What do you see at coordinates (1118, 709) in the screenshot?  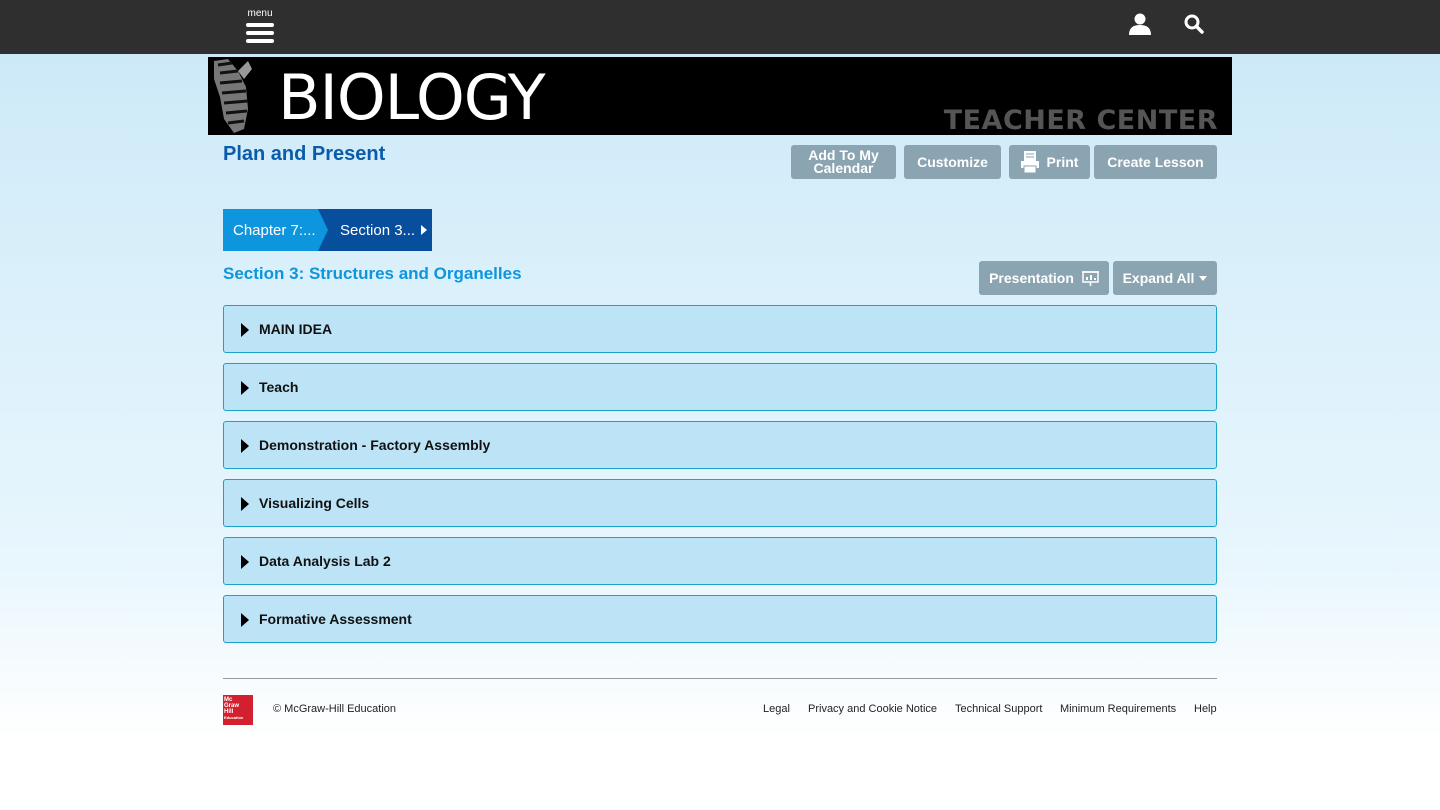 I see `footer-link-minimum-requirements: Minimum Requirements` at bounding box center [1118, 709].